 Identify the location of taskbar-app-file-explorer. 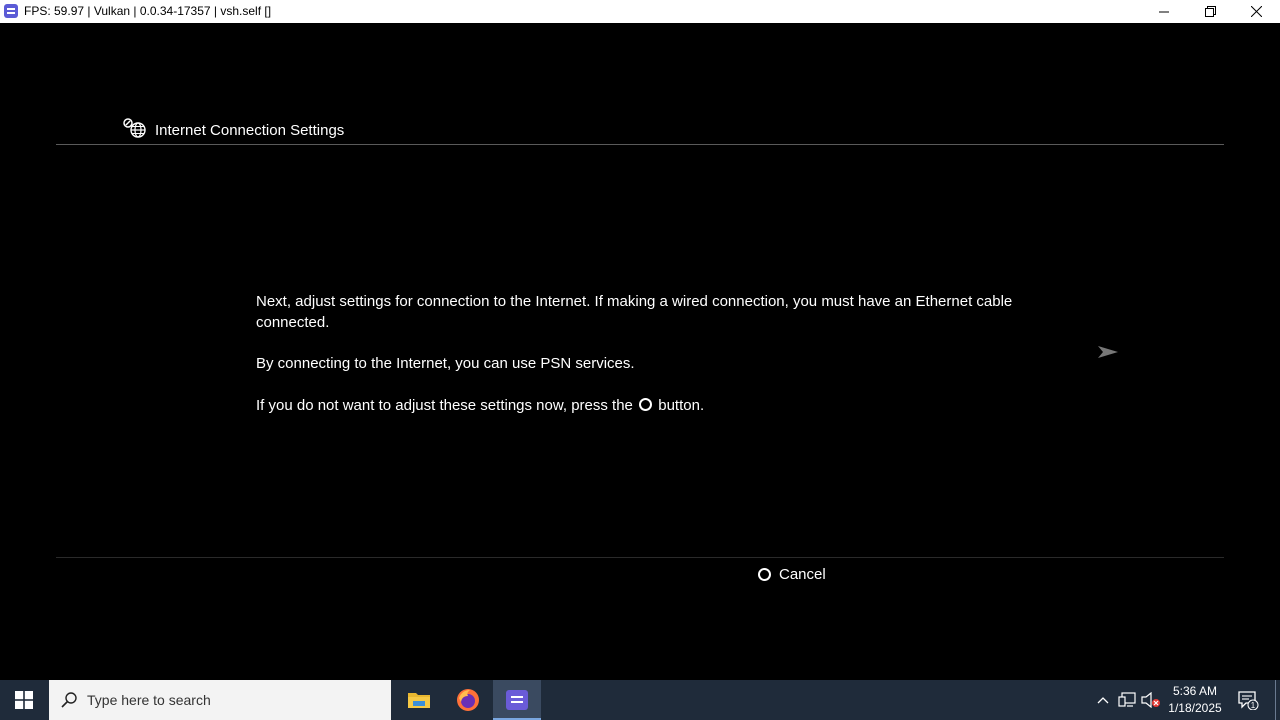
(419, 700).